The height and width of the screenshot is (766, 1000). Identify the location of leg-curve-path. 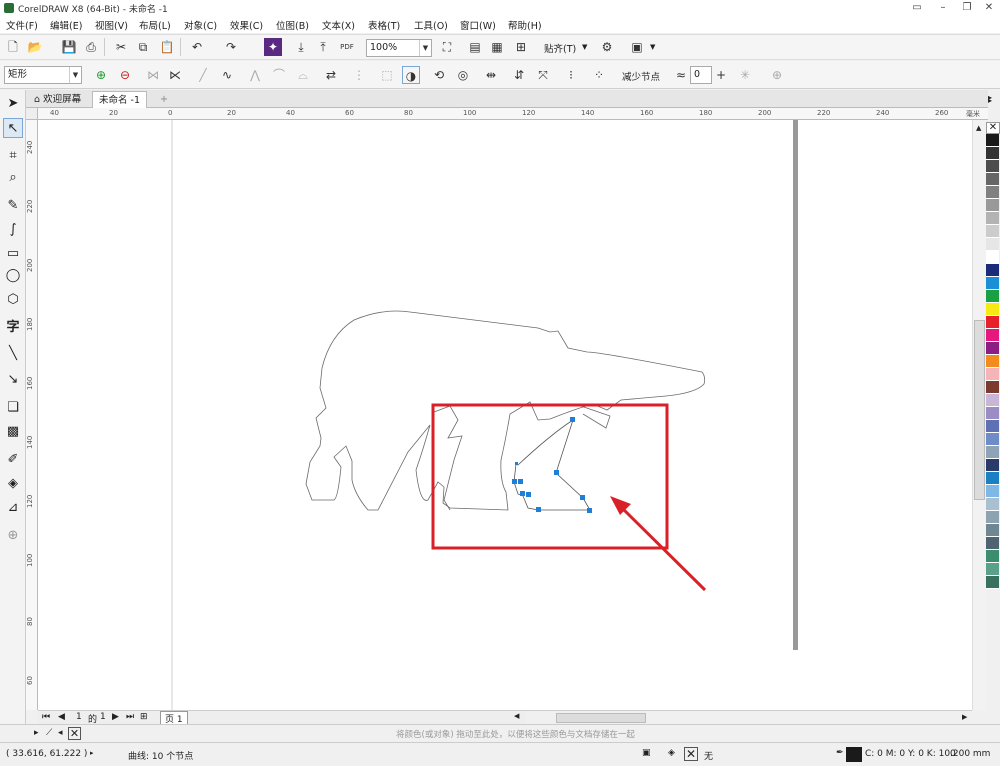
(552, 465).